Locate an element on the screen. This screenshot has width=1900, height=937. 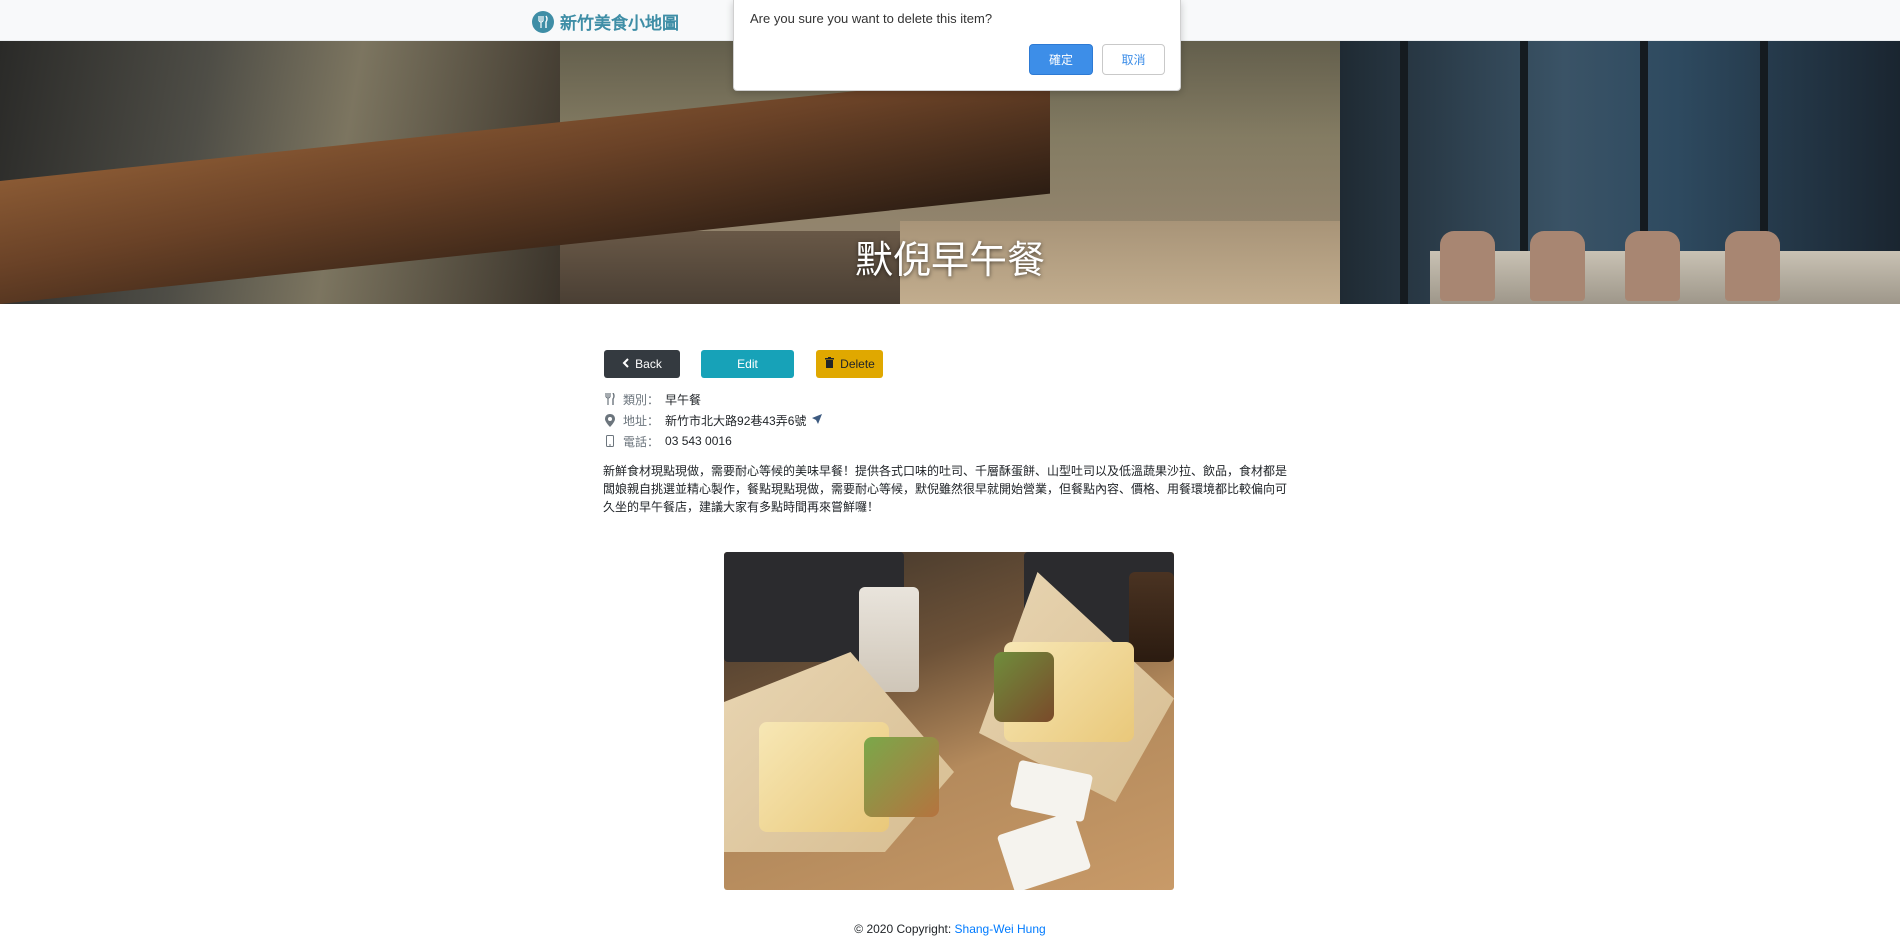
address-value: 新竹市北大路92巷43弄6號 is located at coordinates (736, 420).